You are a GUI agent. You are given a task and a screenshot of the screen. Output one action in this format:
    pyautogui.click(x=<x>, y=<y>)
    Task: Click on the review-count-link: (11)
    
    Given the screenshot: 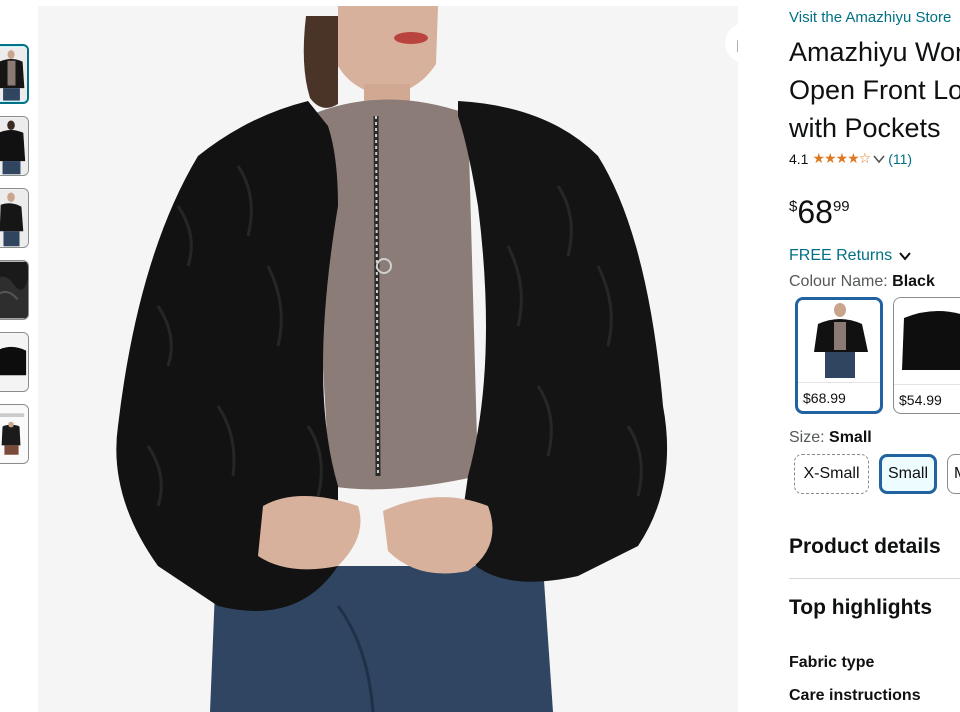 What is the action you would take?
    pyautogui.click(x=900, y=159)
    